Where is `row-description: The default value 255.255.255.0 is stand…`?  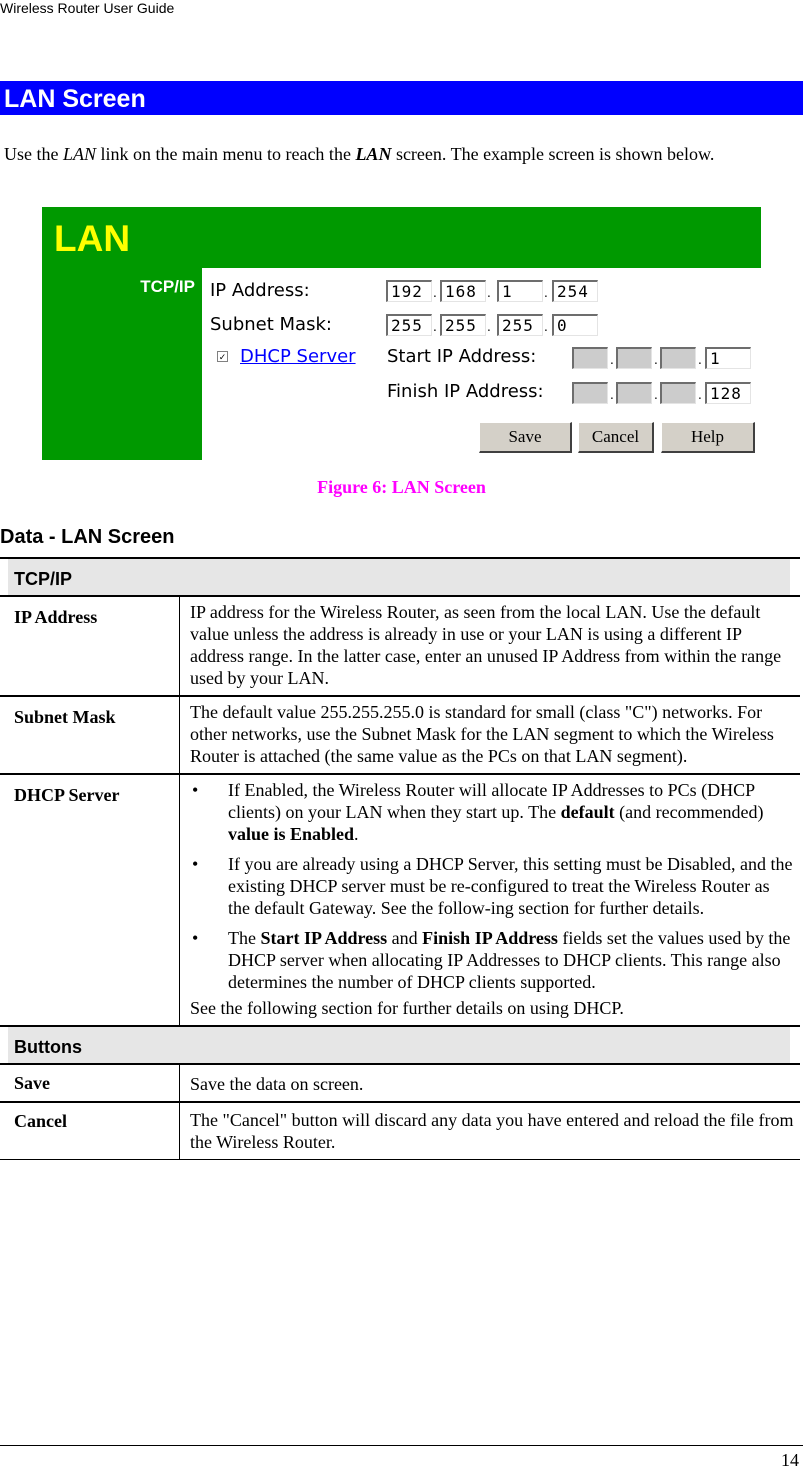 row-description: The default value 255.255.255.0 is stand… is located at coordinates (482, 734).